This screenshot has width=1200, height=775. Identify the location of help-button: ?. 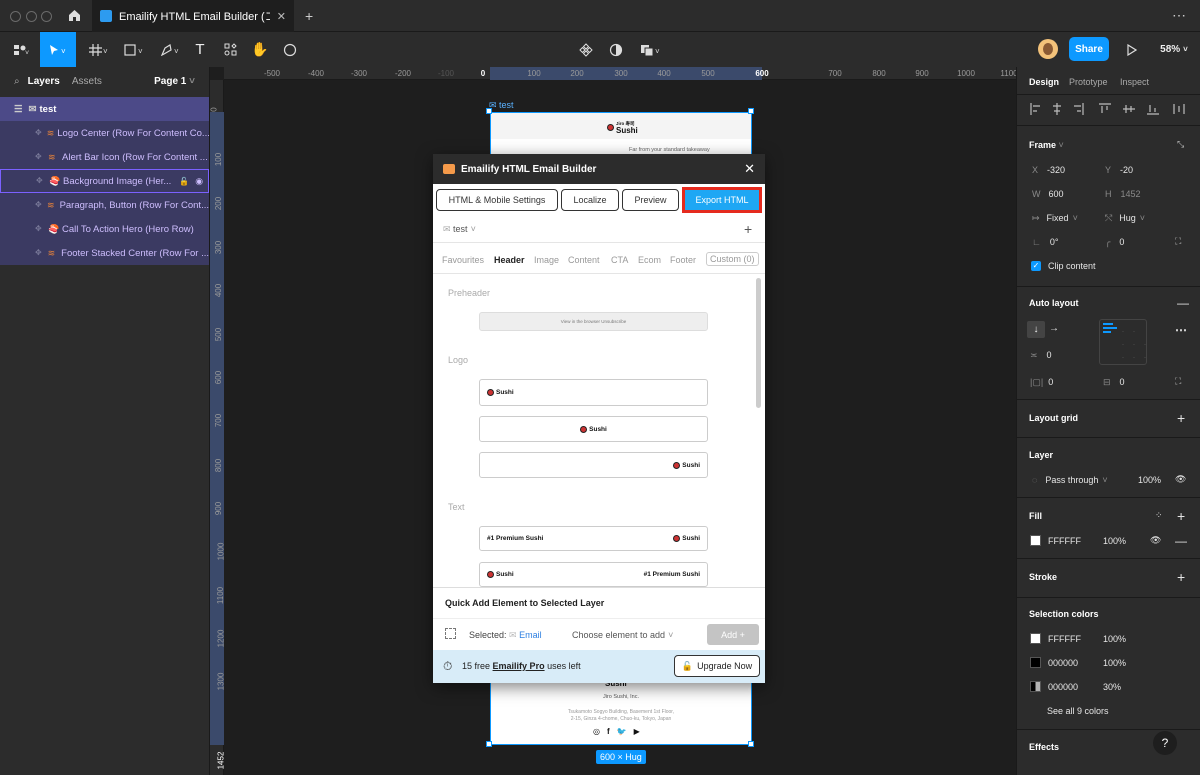
(1165, 743).